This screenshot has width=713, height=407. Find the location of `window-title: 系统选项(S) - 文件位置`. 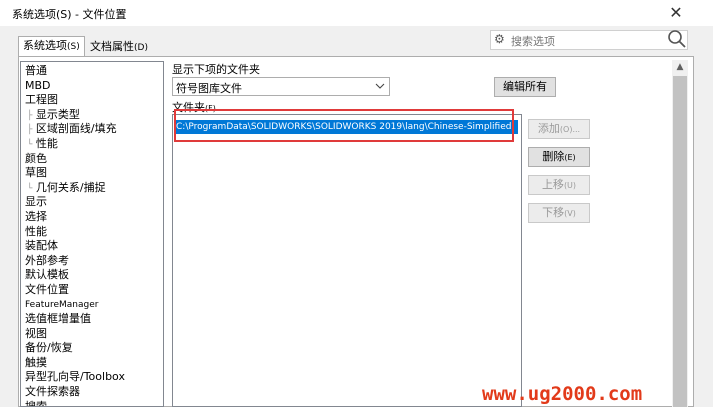

window-title: 系统选项(S) - 文件位置 is located at coordinates (69, 14).